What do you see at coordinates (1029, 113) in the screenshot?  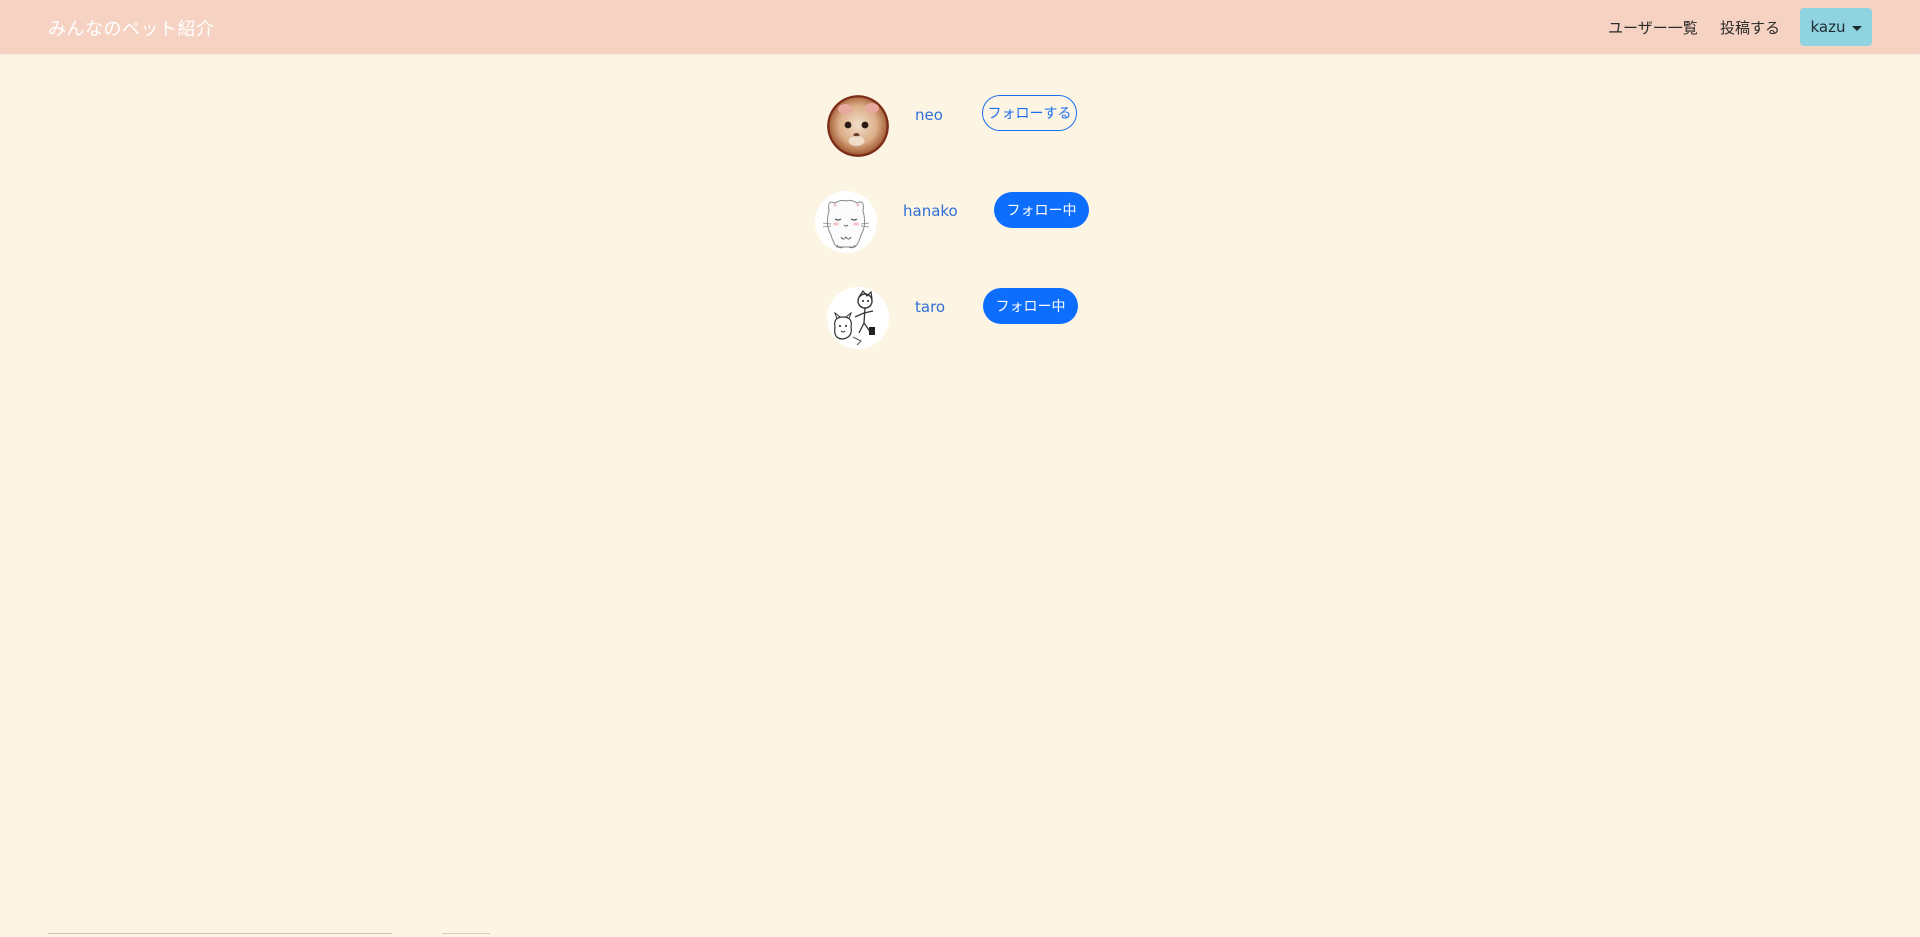 I see `follow-button: フォローする` at bounding box center [1029, 113].